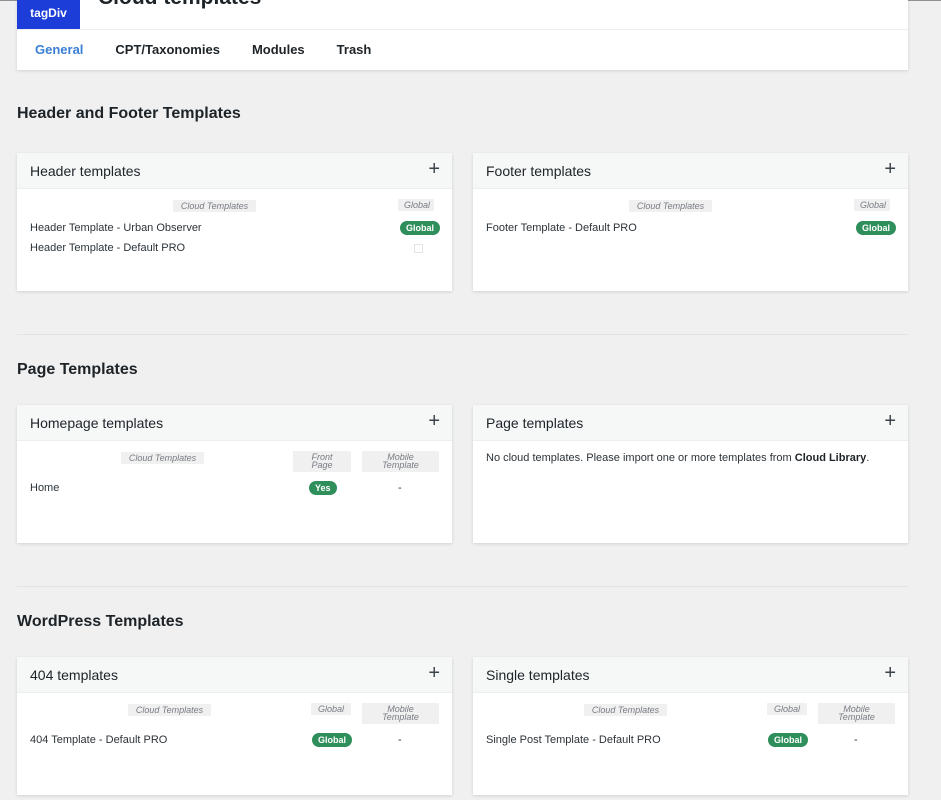 The width and height of the screenshot is (941, 800). What do you see at coordinates (116, 228) in the screenshot?
I see `template-name: Header Template - Urban Observer` at bounding box center [116, 228].